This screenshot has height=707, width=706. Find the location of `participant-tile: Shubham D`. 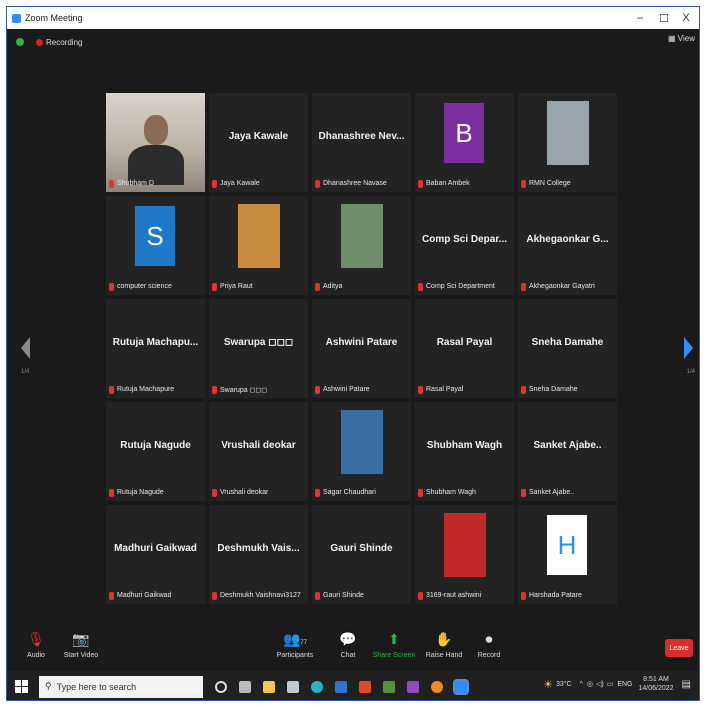

participant-tile: Shubham D is located at coordinates (155, 142).